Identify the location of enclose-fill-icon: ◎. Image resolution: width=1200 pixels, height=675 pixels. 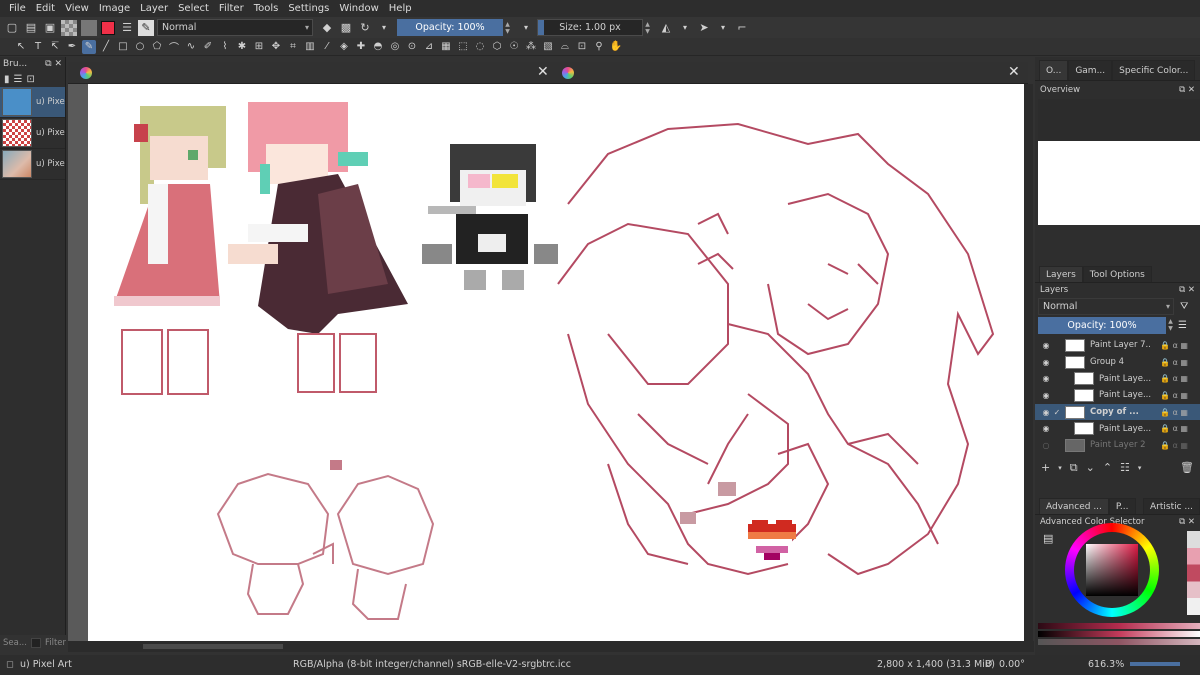
(395, 47).